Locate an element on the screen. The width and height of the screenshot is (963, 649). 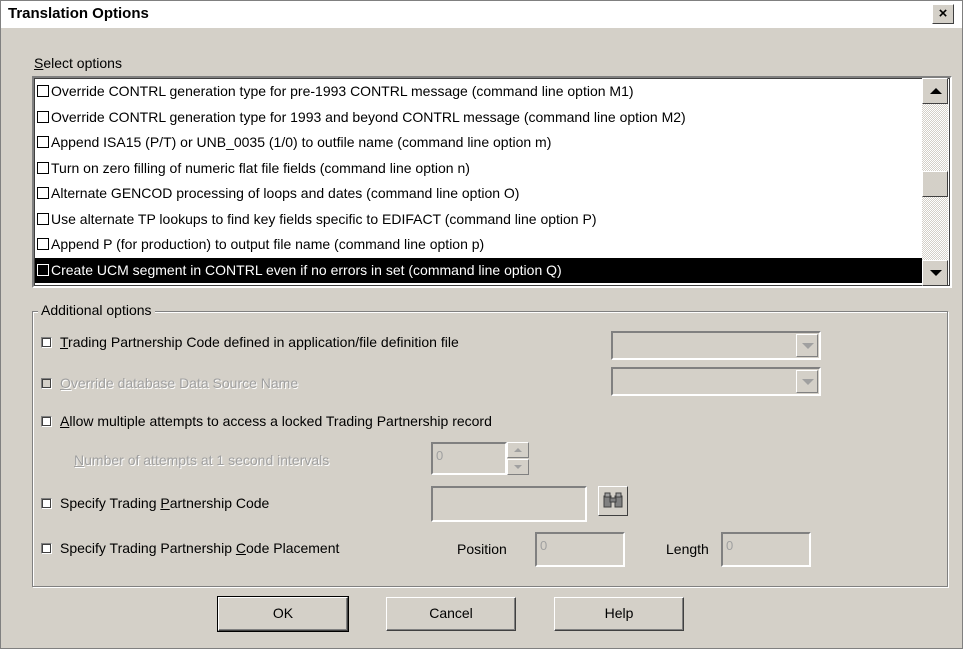
spin-down-button is located at coordinates (518, 467).